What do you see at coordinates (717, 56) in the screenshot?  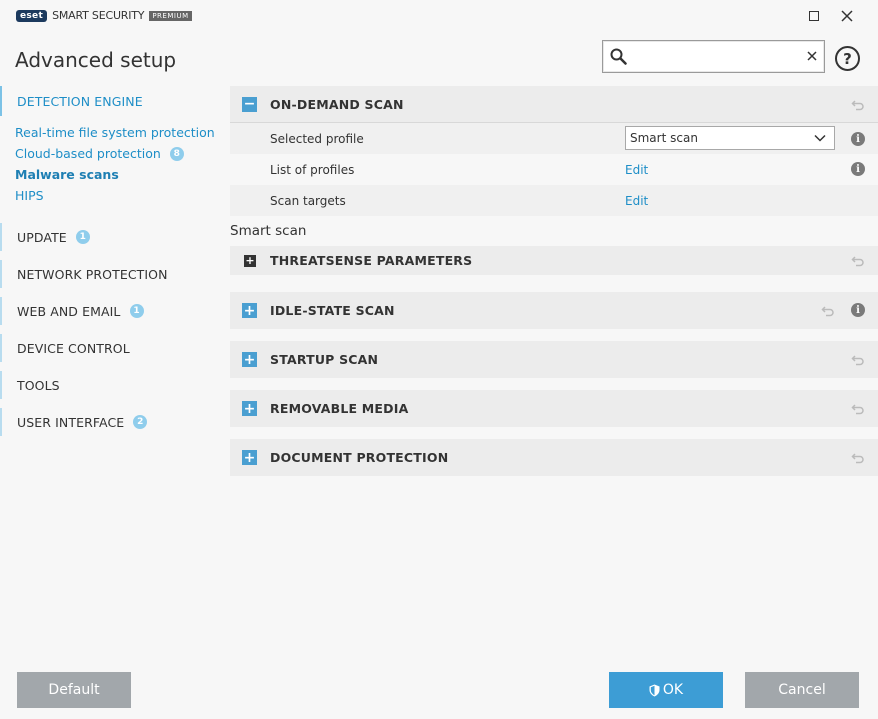 I see `search-input` at bounding box center [717, 56].